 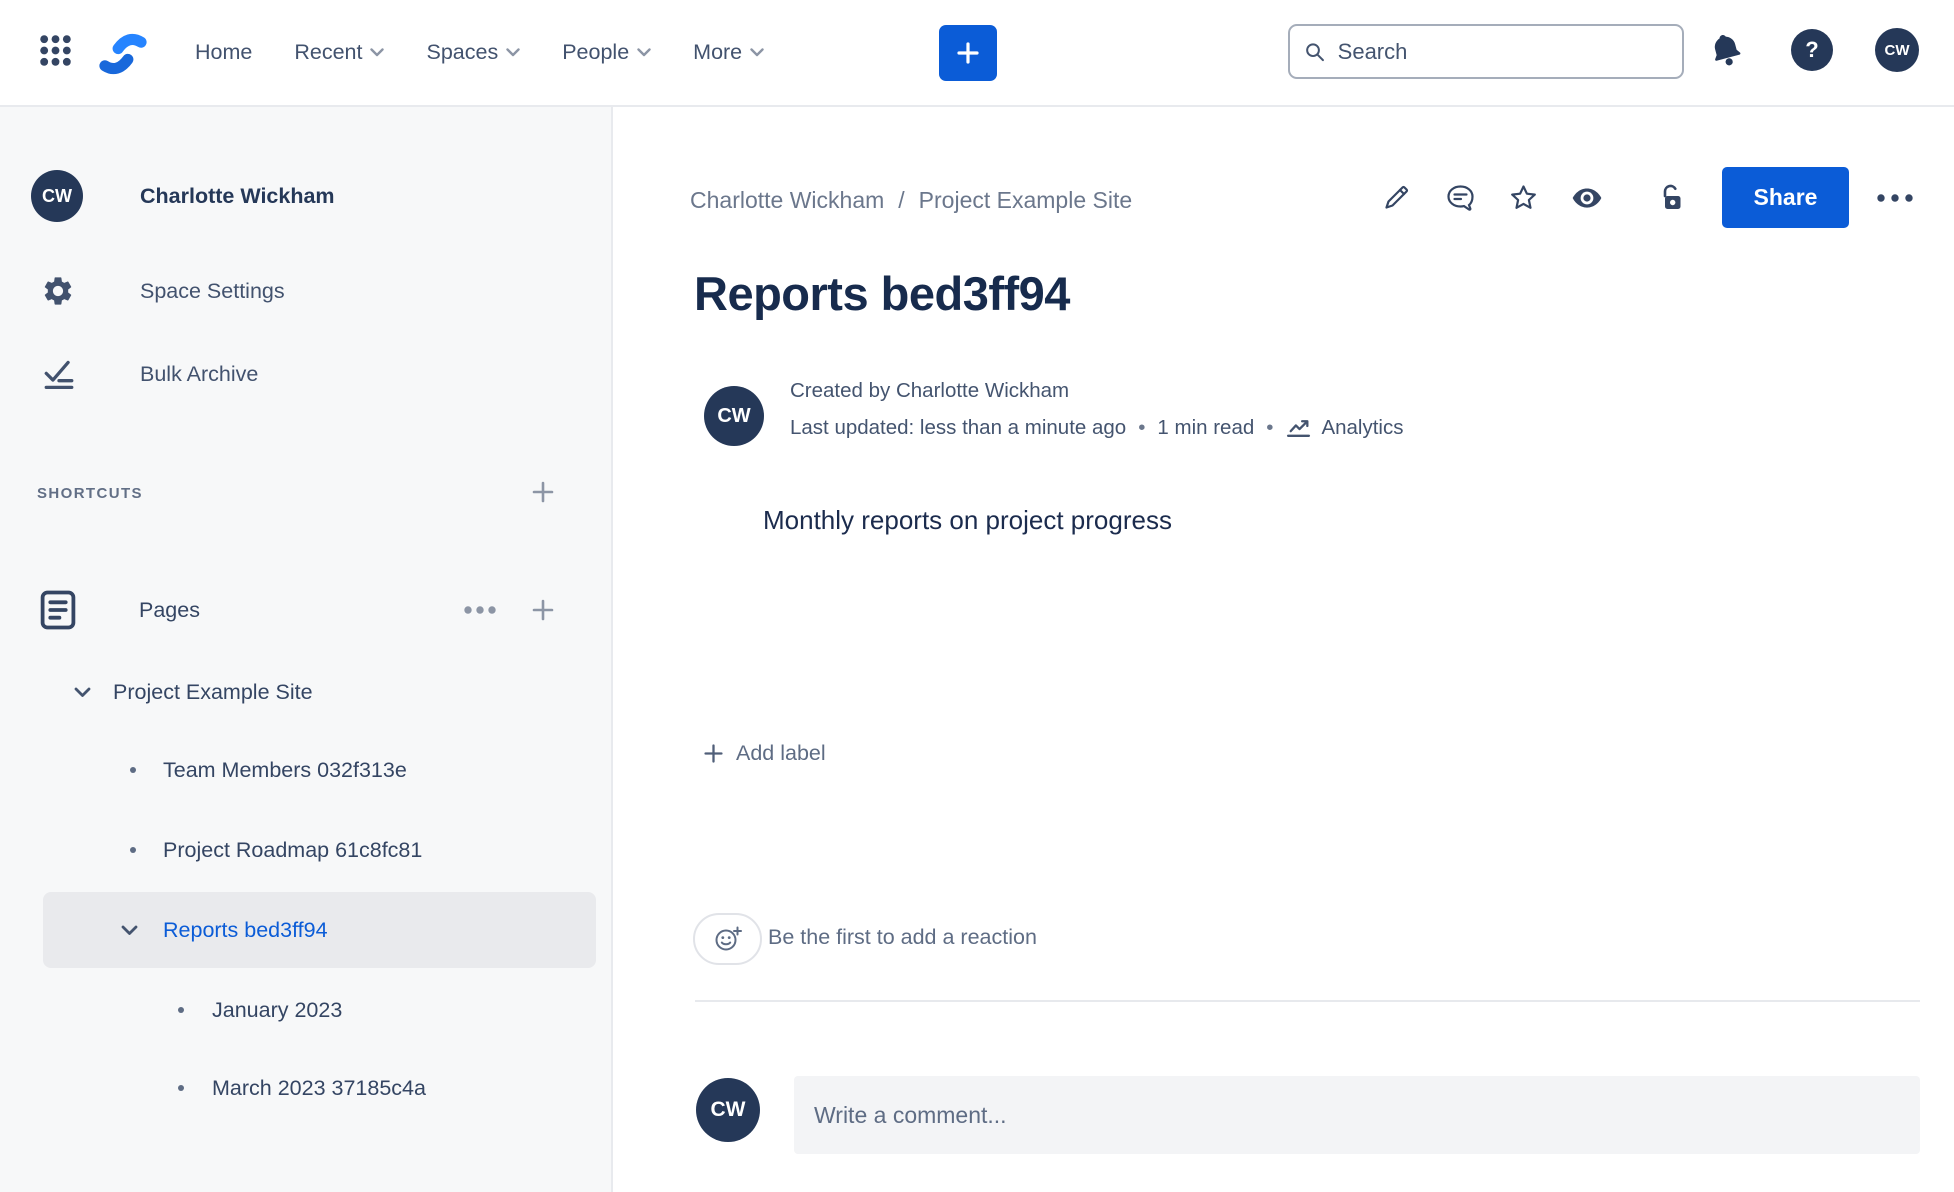 I want to click on nav-item-more: More, so click(x=728, y=52).